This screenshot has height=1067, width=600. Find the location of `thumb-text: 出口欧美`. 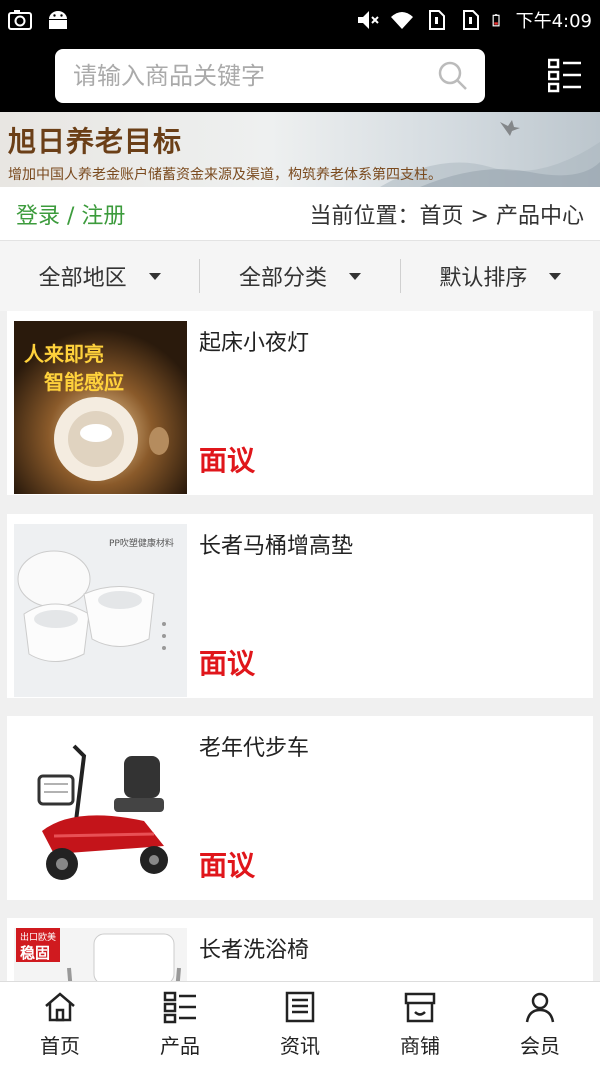

thumb-text: 出口欧美 is located at coordinates (38, 937).